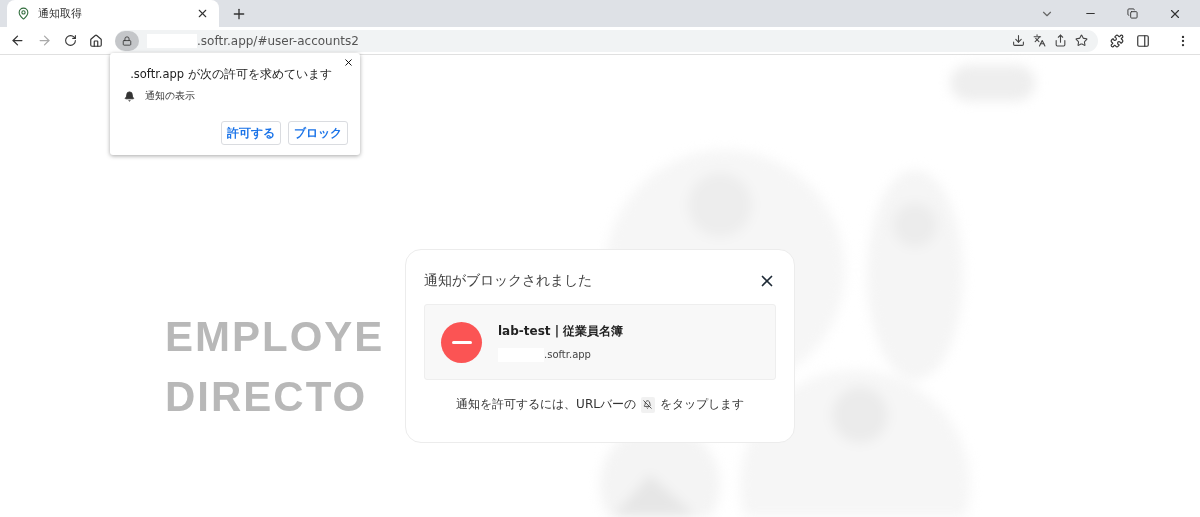 This screenshot has width=1200, height=517. Describe the element at coordinates (251, 133) in the screenshot. I see `allow-button: 許可する` at that location.